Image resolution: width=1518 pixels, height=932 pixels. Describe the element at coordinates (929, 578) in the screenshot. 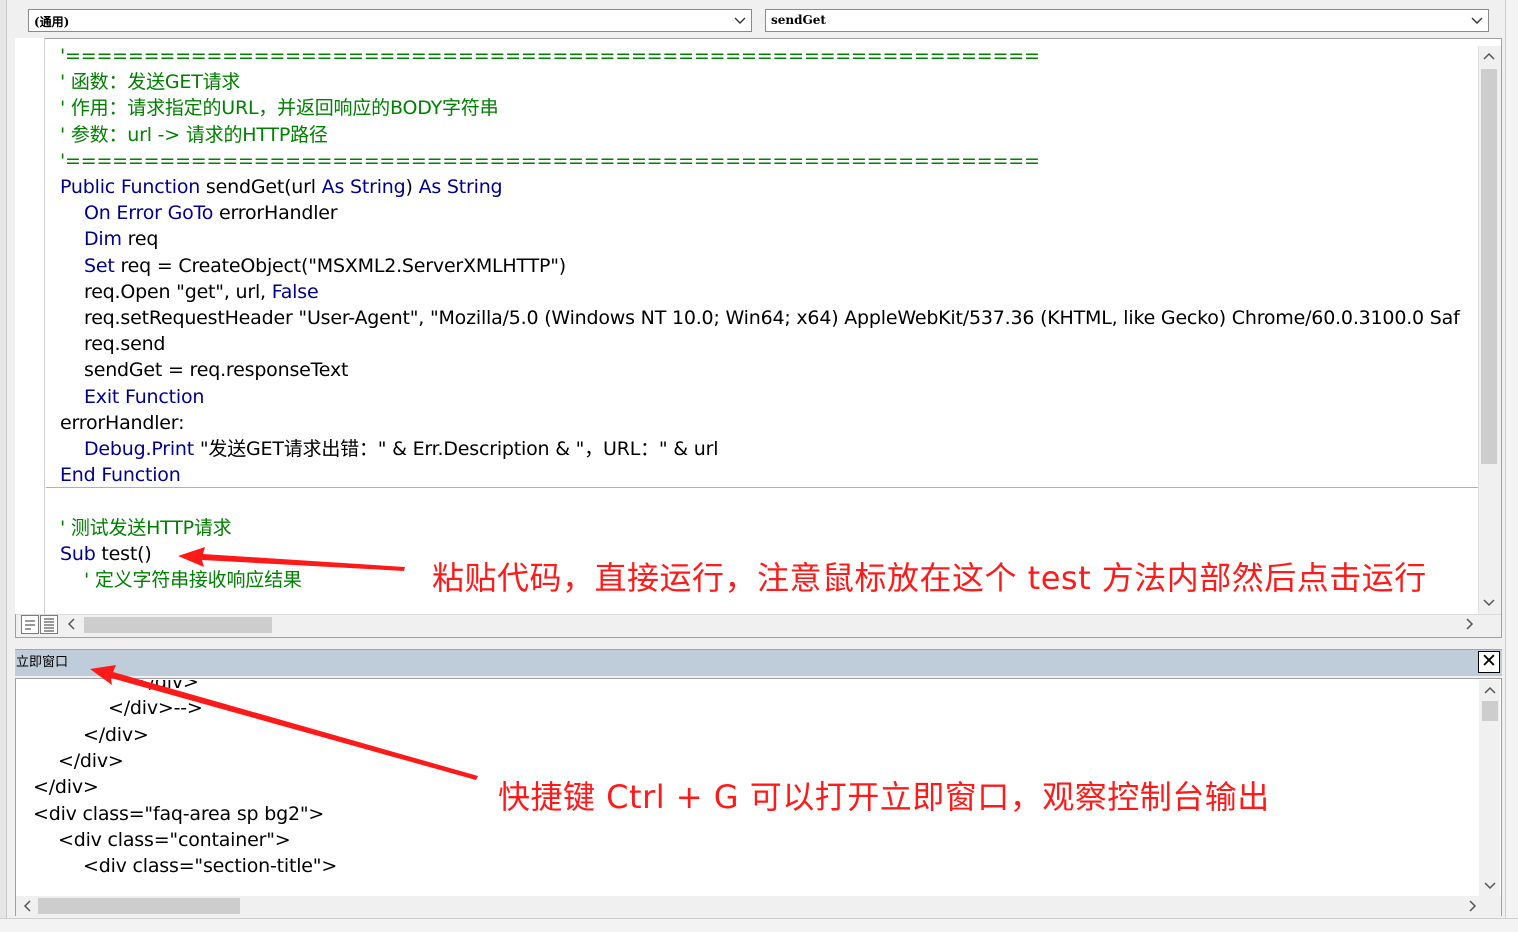

I see `annotation-paste-note: 粘贴代码，直接运行，注意鼠标放在这个 test 方法内部然后点击运行` at that location.